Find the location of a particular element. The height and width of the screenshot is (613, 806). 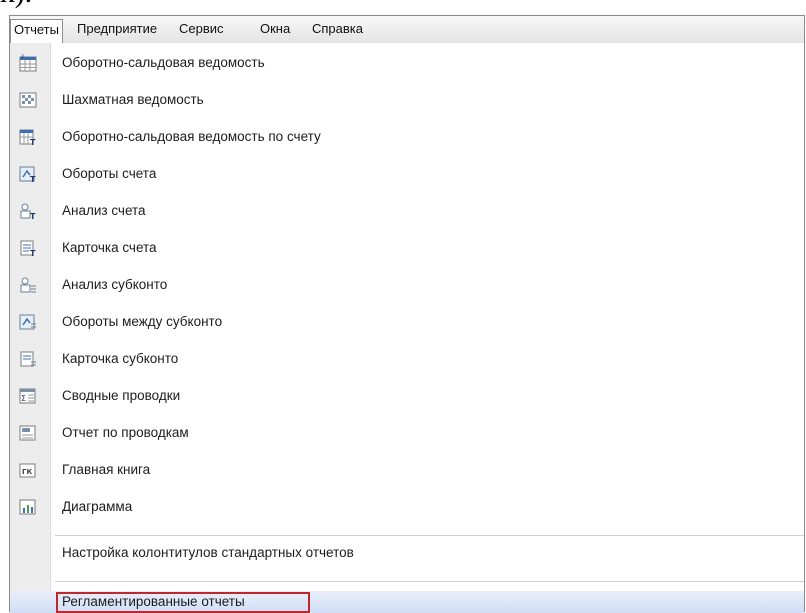

menu-item-label: Главная книга is located at coordinates (106, 469).